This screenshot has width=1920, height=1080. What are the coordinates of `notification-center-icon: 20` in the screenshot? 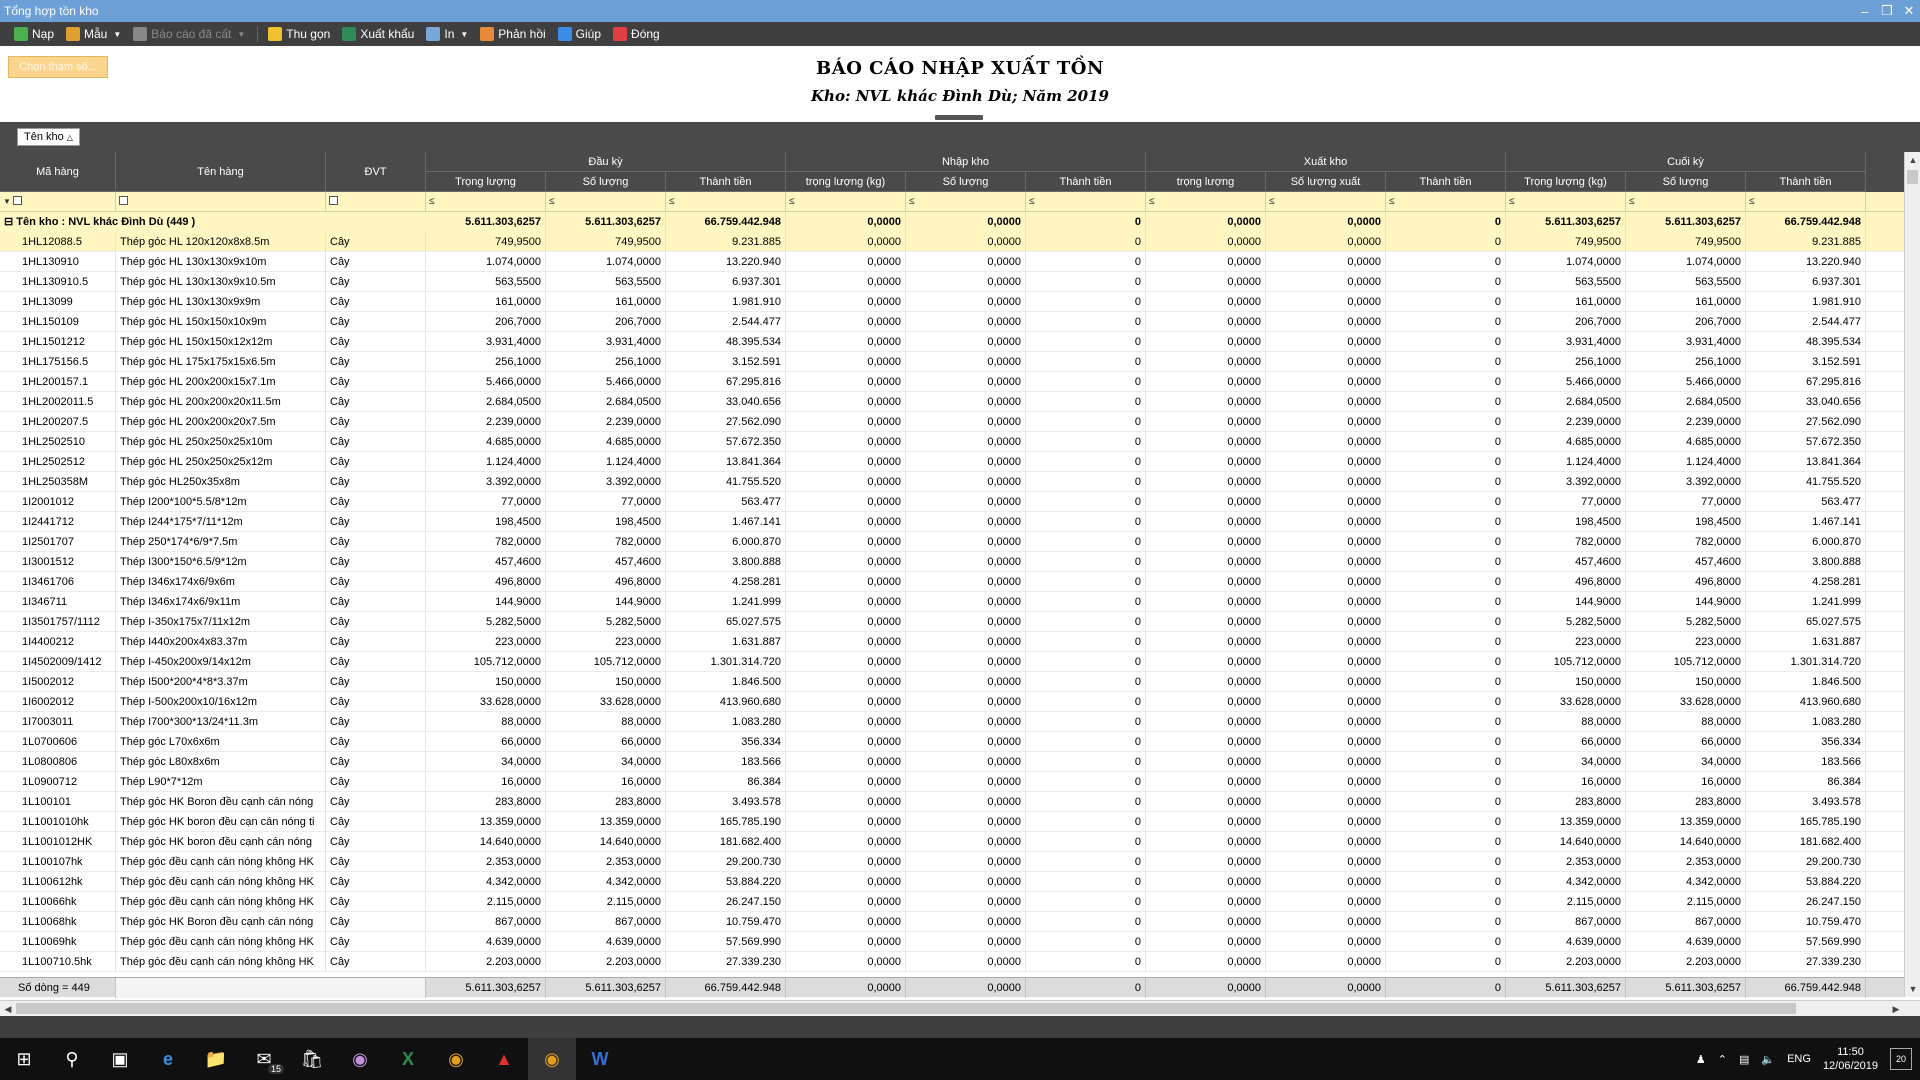 It's located at (1901, 1059).